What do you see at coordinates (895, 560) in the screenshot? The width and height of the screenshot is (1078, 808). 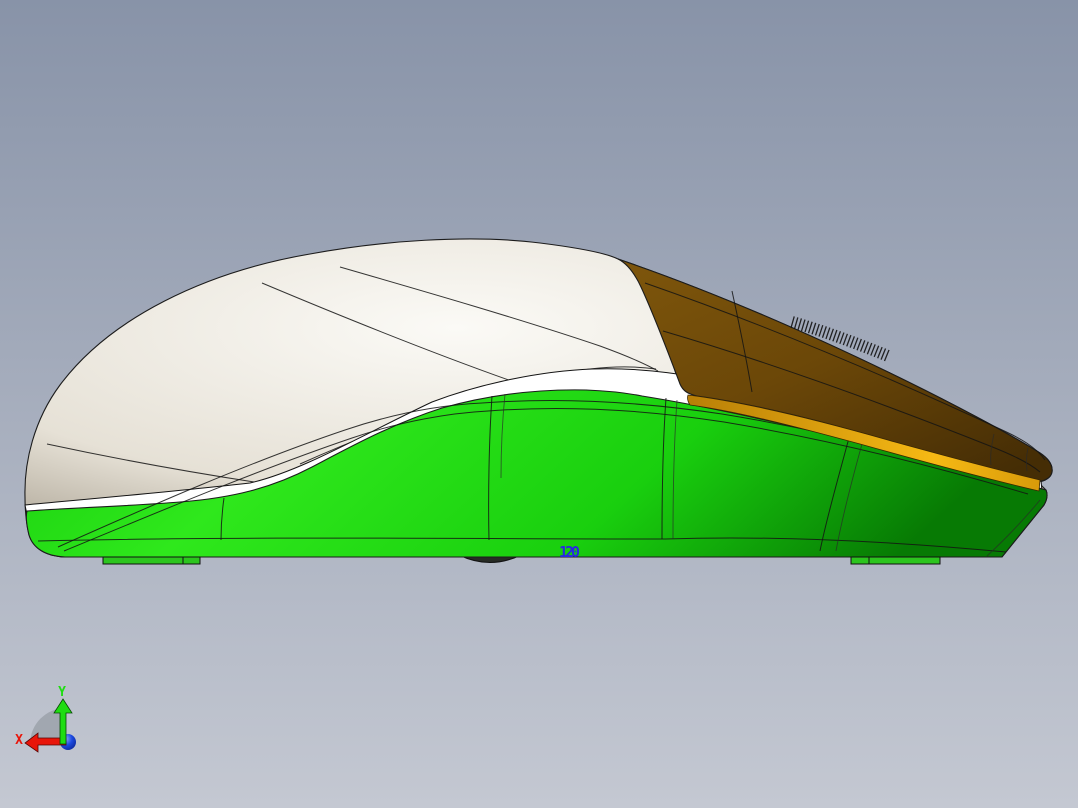 I see `front-foot` at bounding box center [895, 560].